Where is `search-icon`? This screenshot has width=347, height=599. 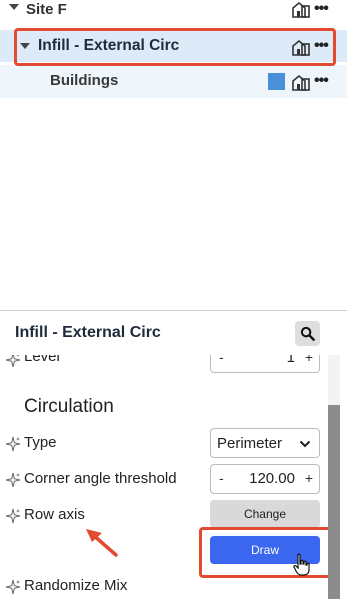 search-icon is located at coordinates (307, 333).